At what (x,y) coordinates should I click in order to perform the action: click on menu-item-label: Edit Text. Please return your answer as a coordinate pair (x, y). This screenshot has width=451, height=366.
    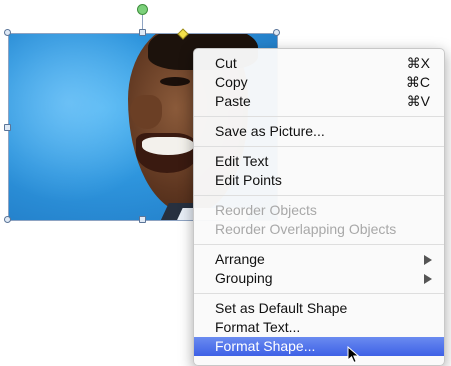
    Looking at the image, I should click on (242, 161).